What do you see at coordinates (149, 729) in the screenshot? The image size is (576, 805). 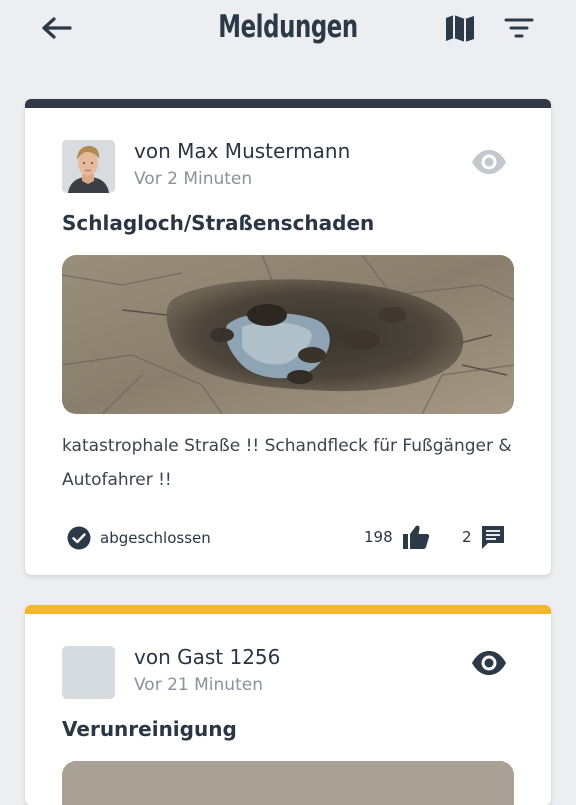 I see `report-category: Verunreinigung` at bounding box center [149, 729].